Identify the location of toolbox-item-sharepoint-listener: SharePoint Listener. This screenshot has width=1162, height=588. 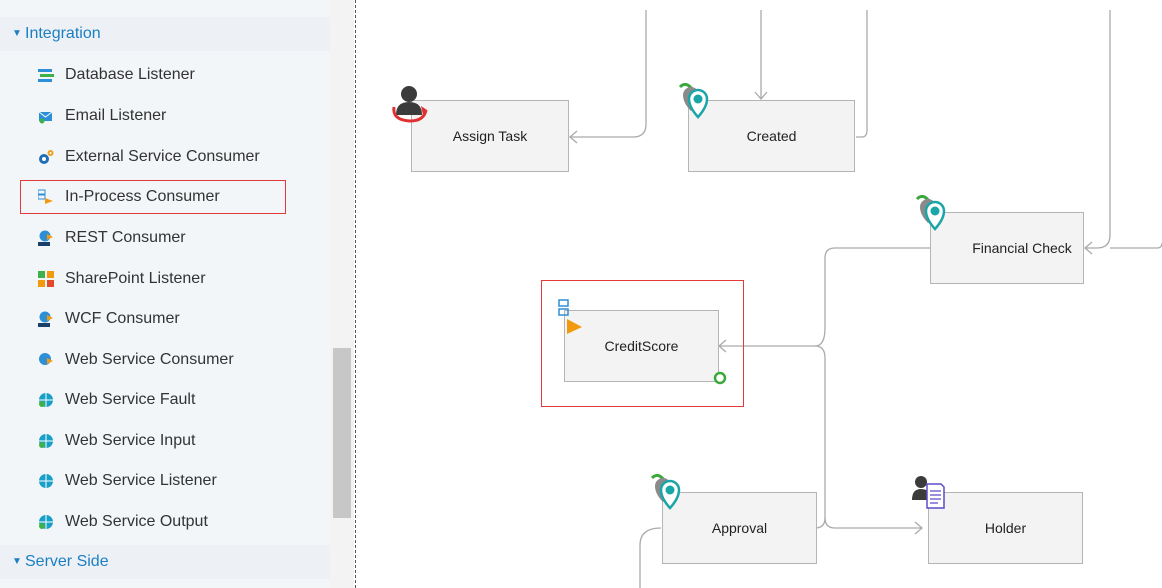
(168, 279).